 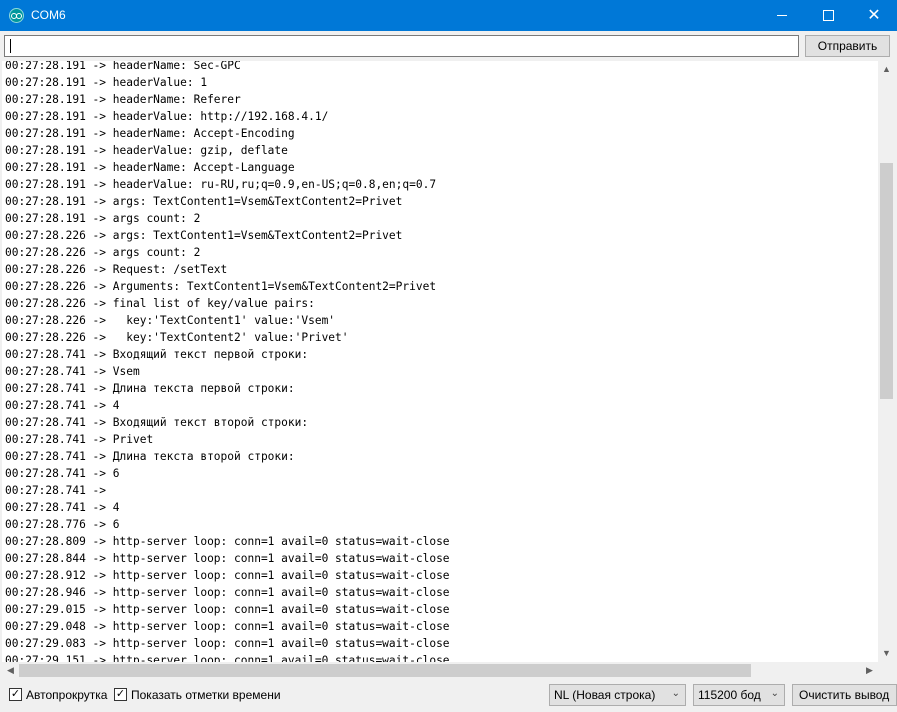 I want to click on output-line: 00:27:28.741 -> 6, so click(x=62, y=473).